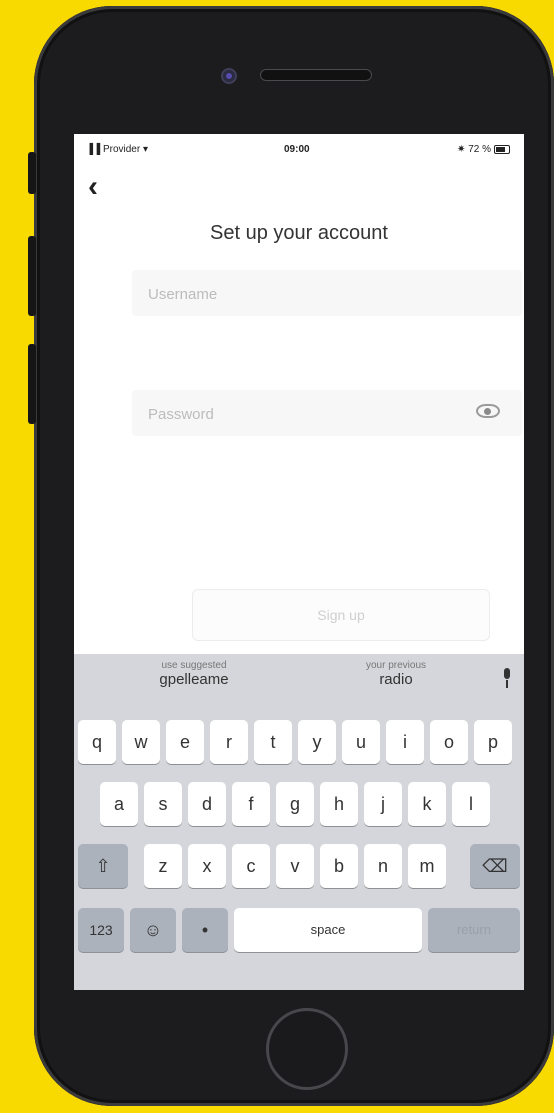 The image size is (554, 1113). What do you see at coordinates (163, 804) in the screenshot?
I see `key-s: s` at bounding box center [163, 804].